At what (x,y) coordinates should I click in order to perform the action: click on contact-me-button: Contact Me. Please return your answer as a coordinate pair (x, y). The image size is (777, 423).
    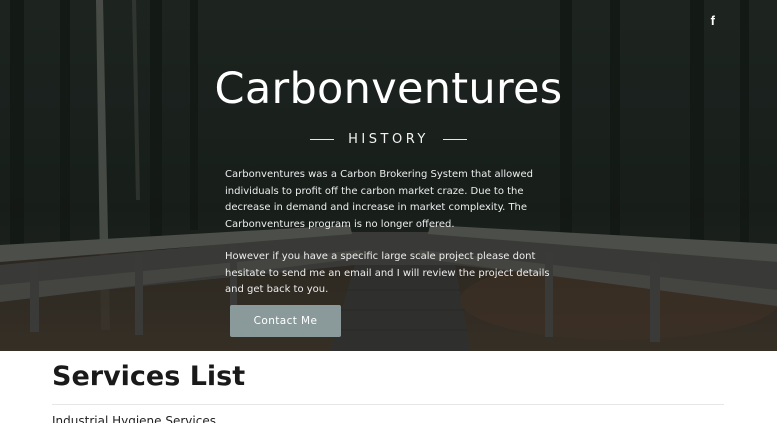
    Looking at the image, I should click on (285, 321).